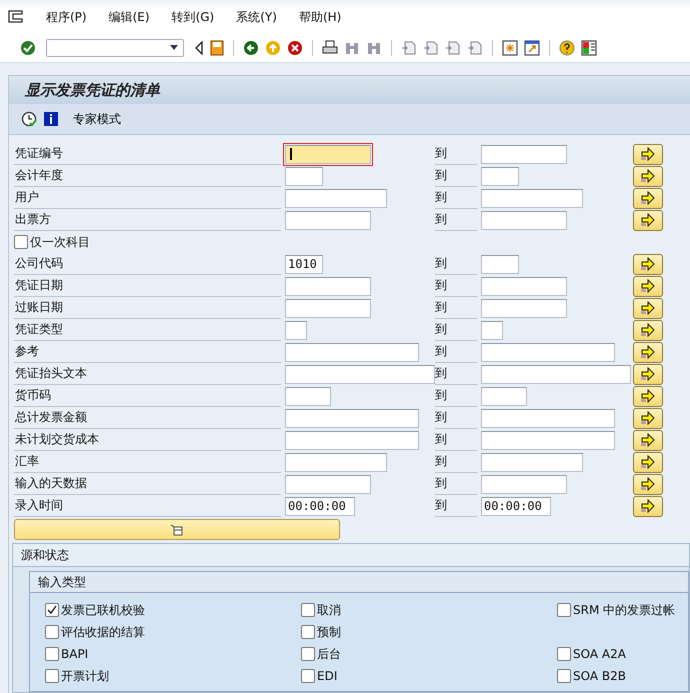  Describe the element at coordinates (304, 264) in the screenshot. I see `input-field: 1010` at that location.